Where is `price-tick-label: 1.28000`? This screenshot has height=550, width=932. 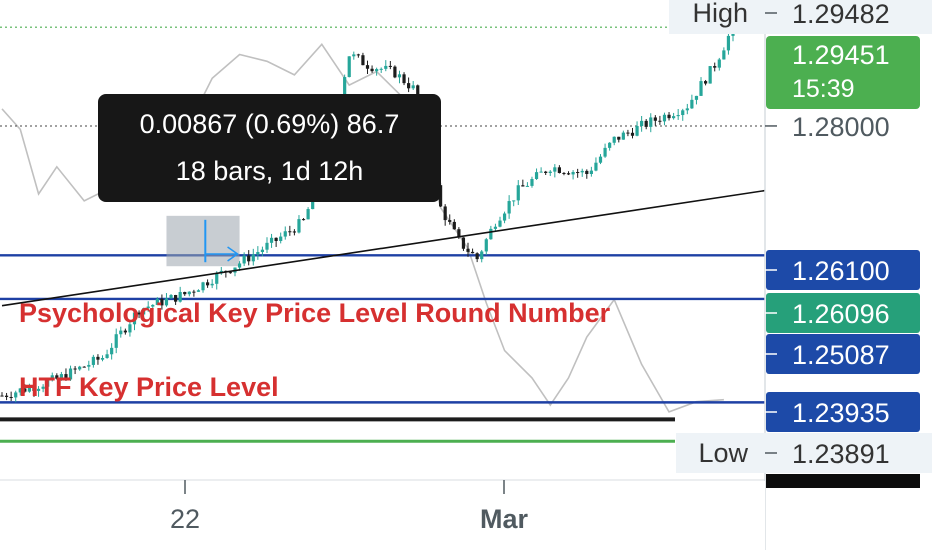
price-tick-label: 1.28000 is located at coordinates (841, 127).